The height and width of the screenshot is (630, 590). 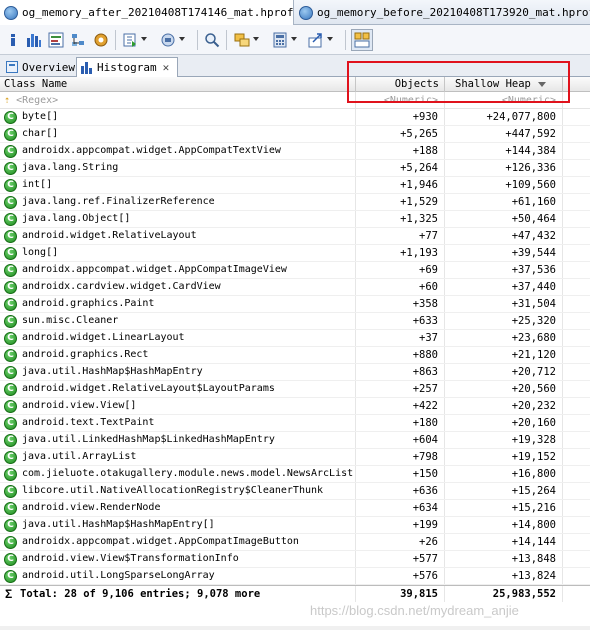 I want to click on run-report-icon, so click(x=134, y=40).